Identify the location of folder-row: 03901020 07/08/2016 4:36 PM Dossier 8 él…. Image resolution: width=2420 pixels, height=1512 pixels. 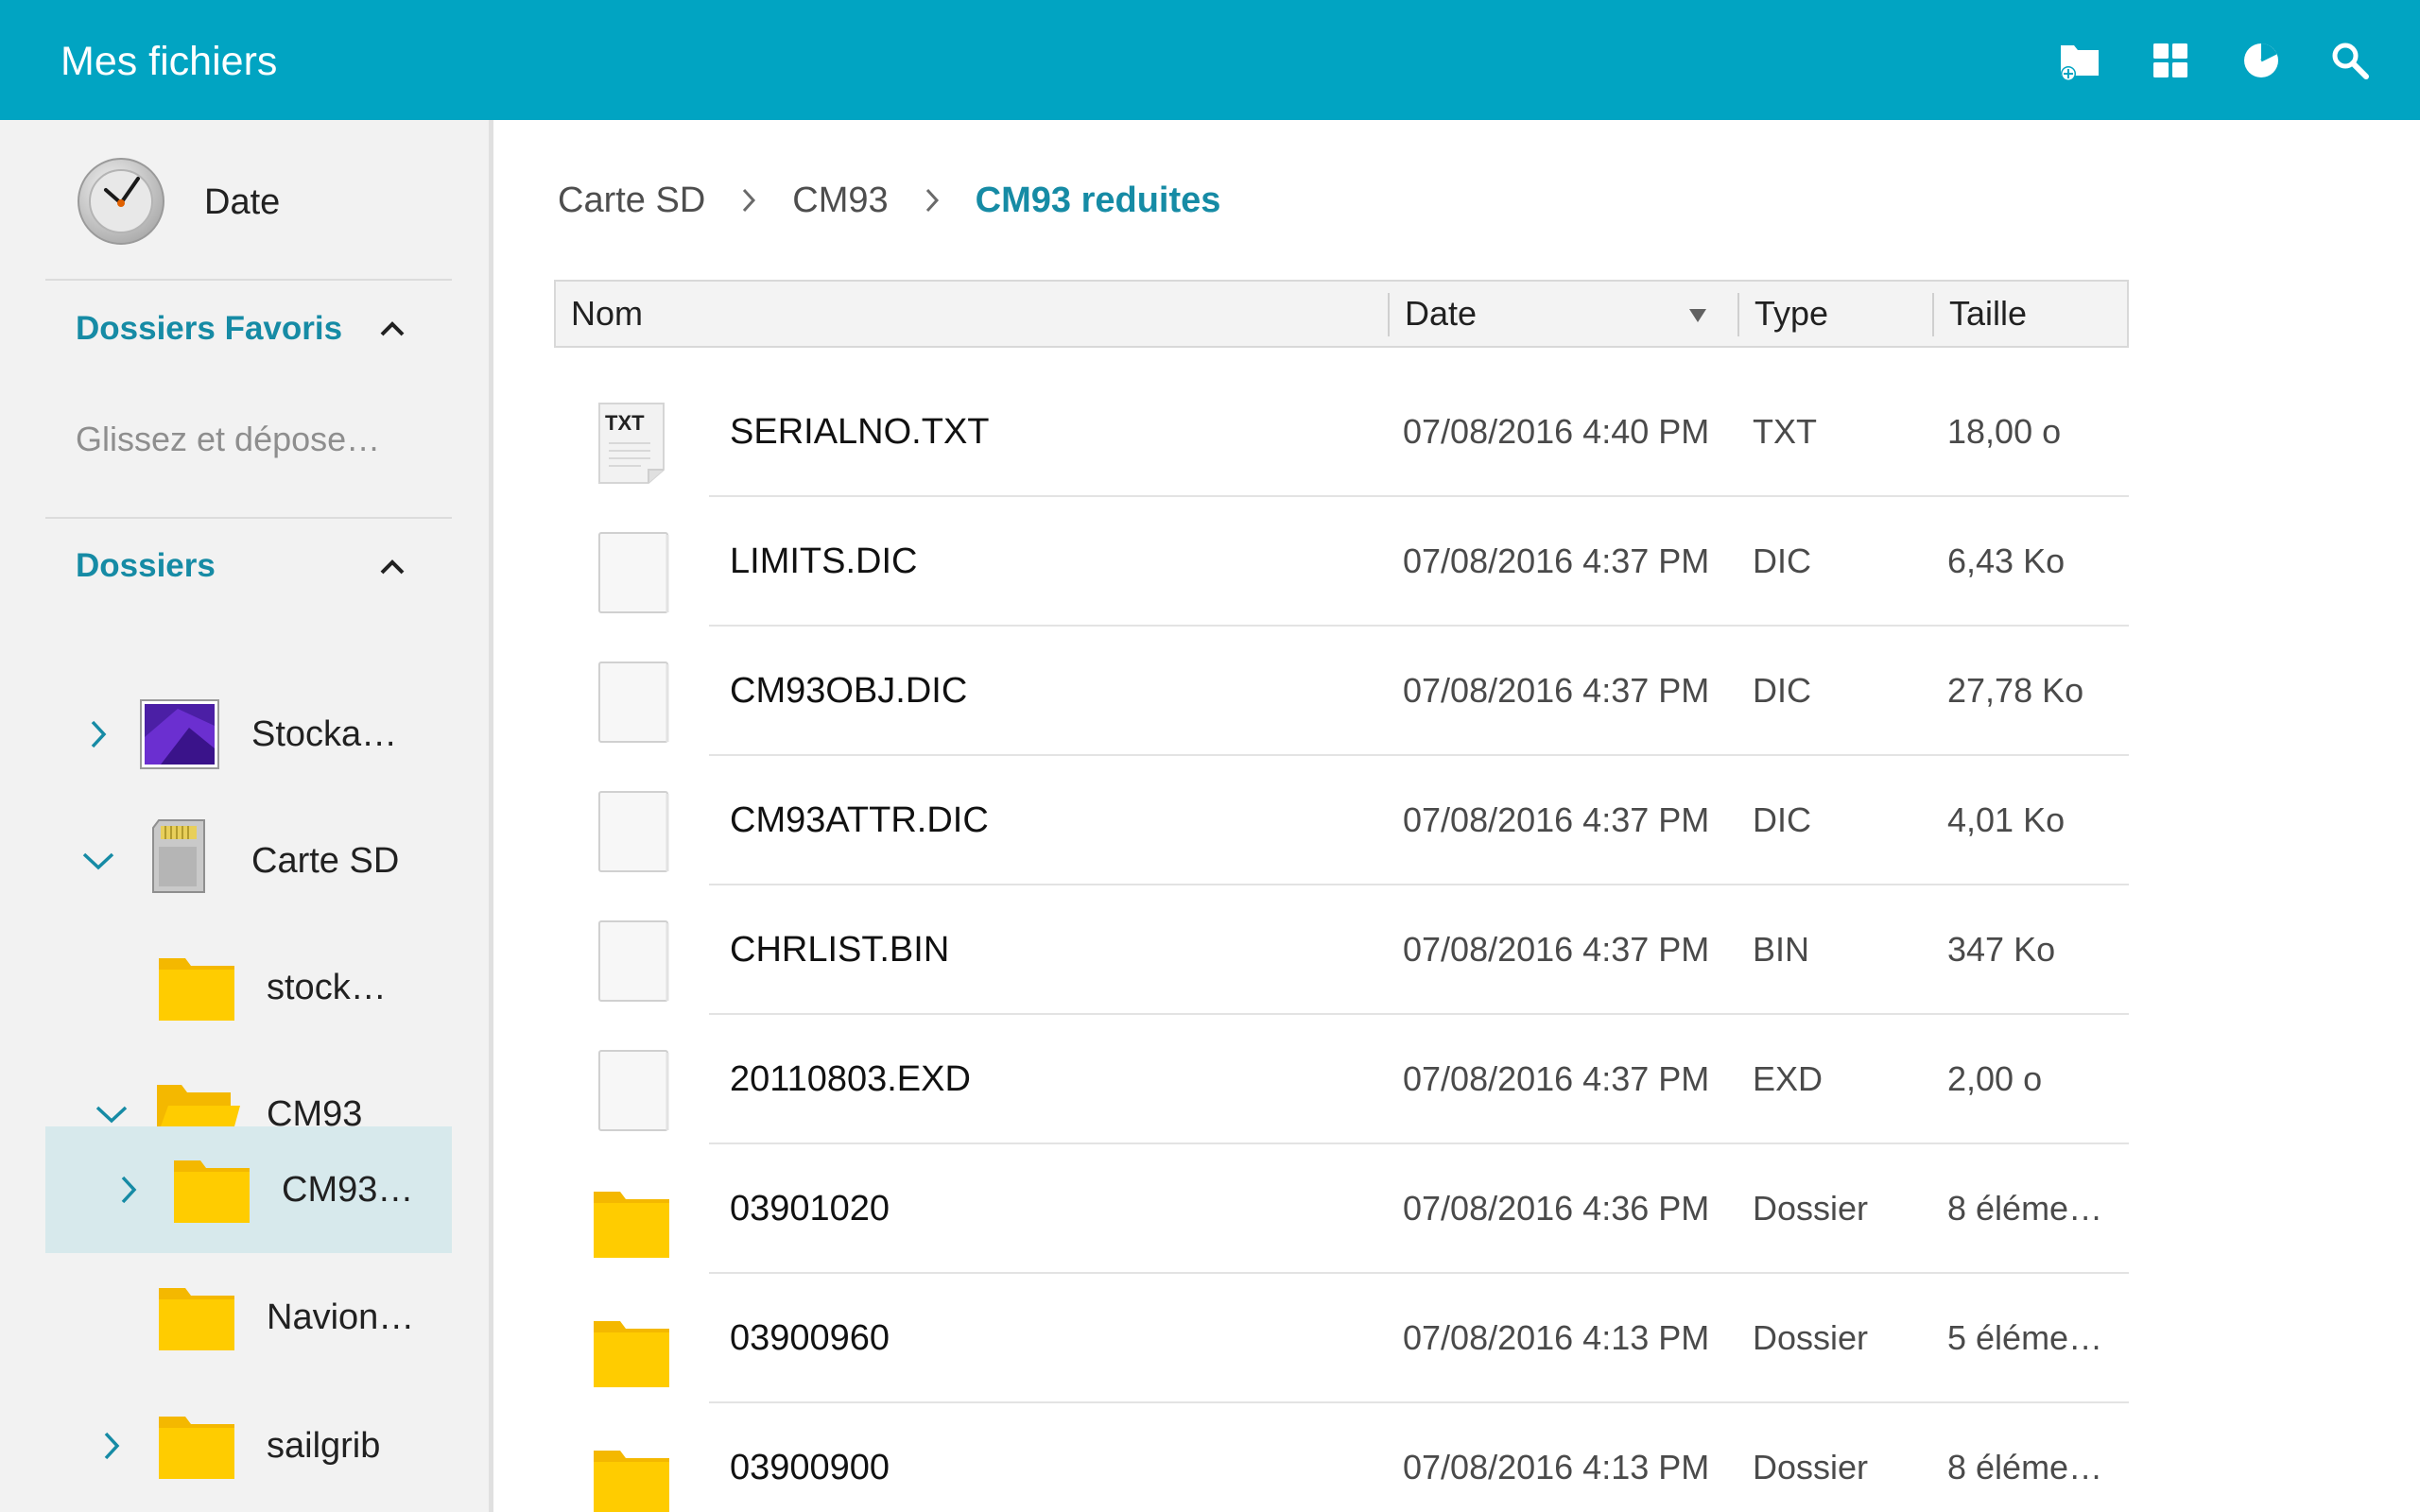
(1341, 1209).